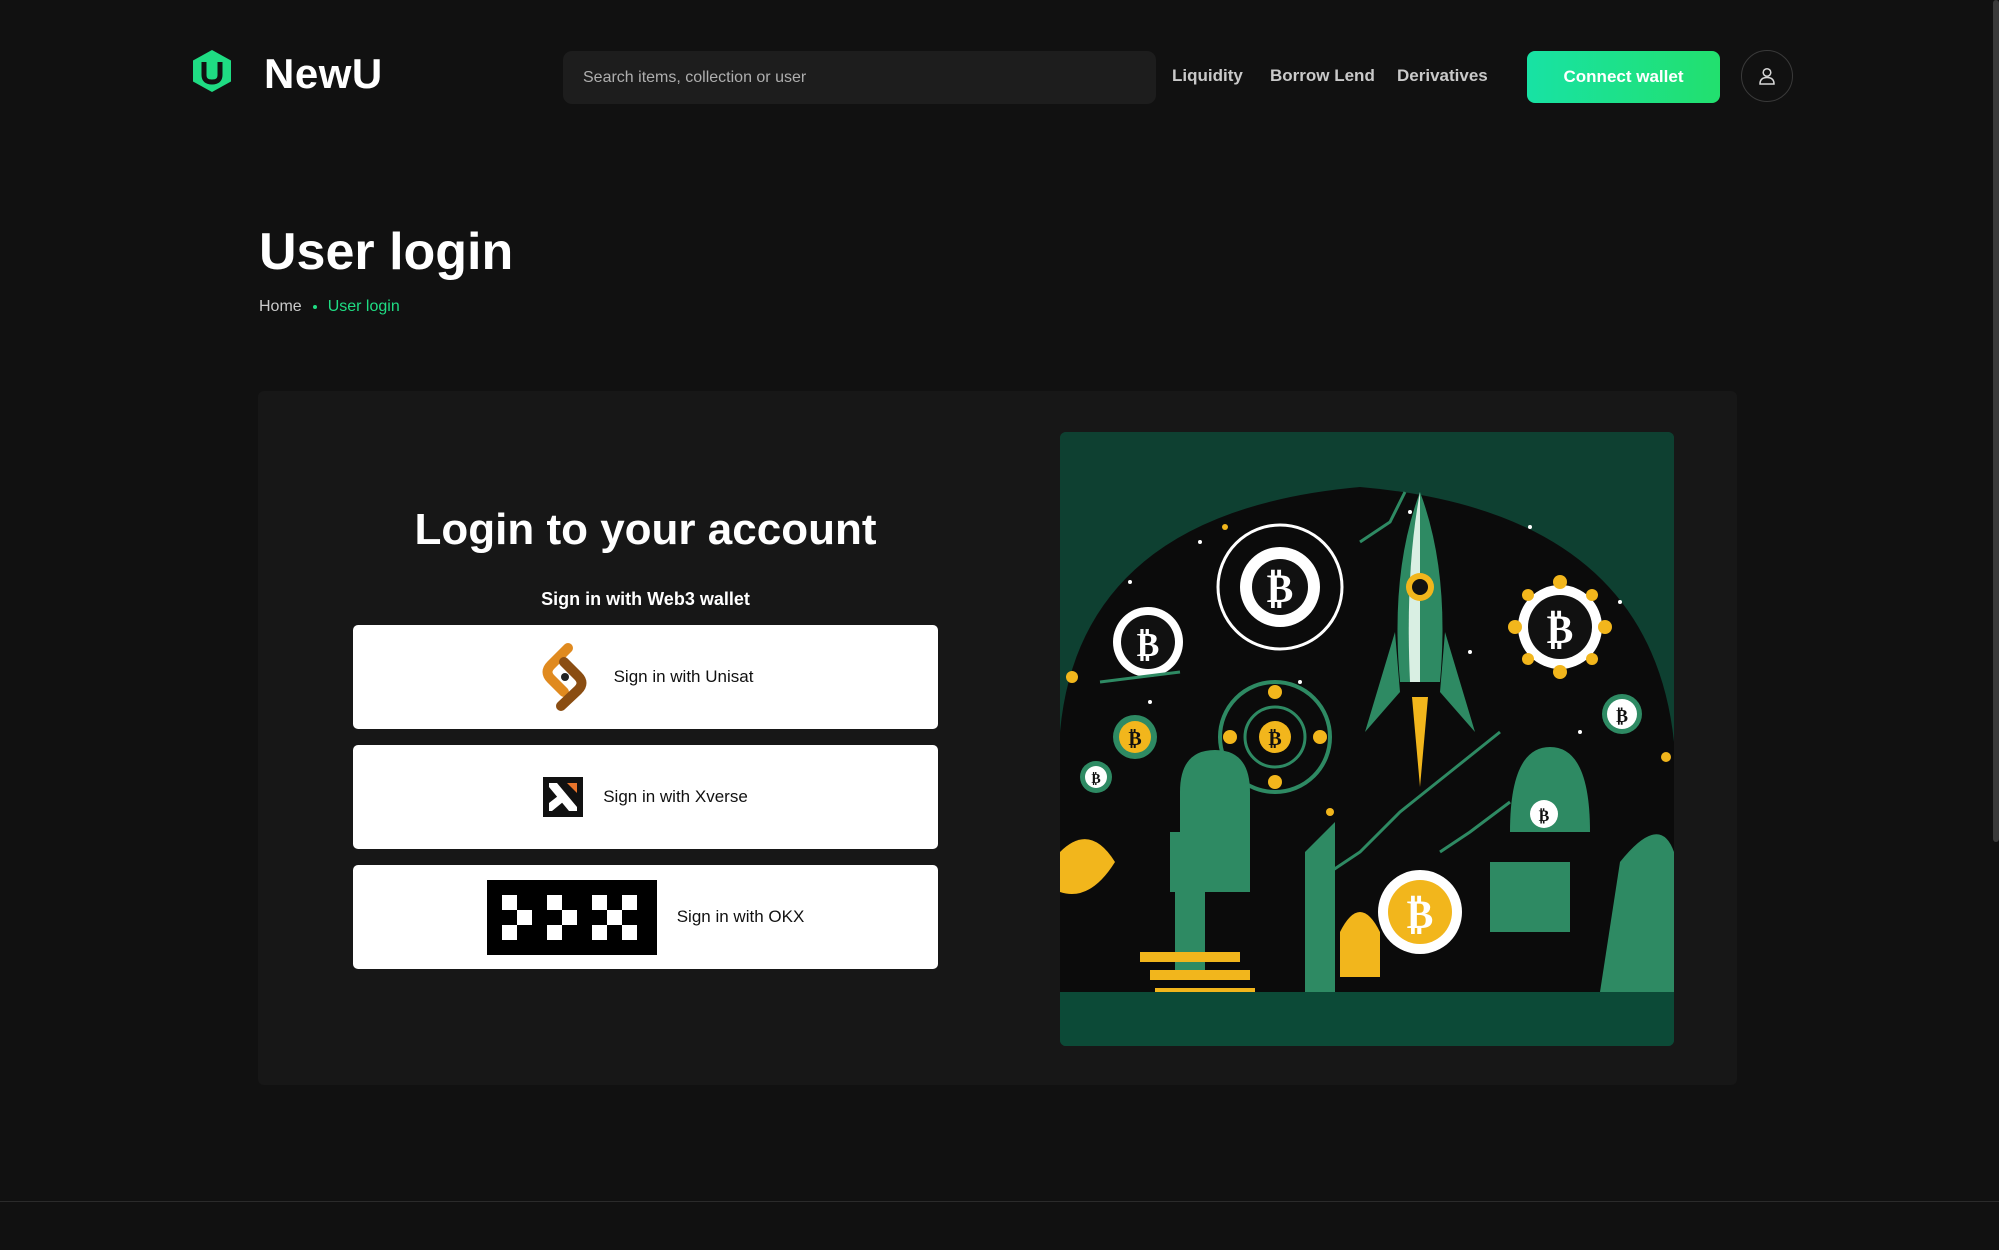  I want to click on breadcrumb-separator, so click(314, 307).